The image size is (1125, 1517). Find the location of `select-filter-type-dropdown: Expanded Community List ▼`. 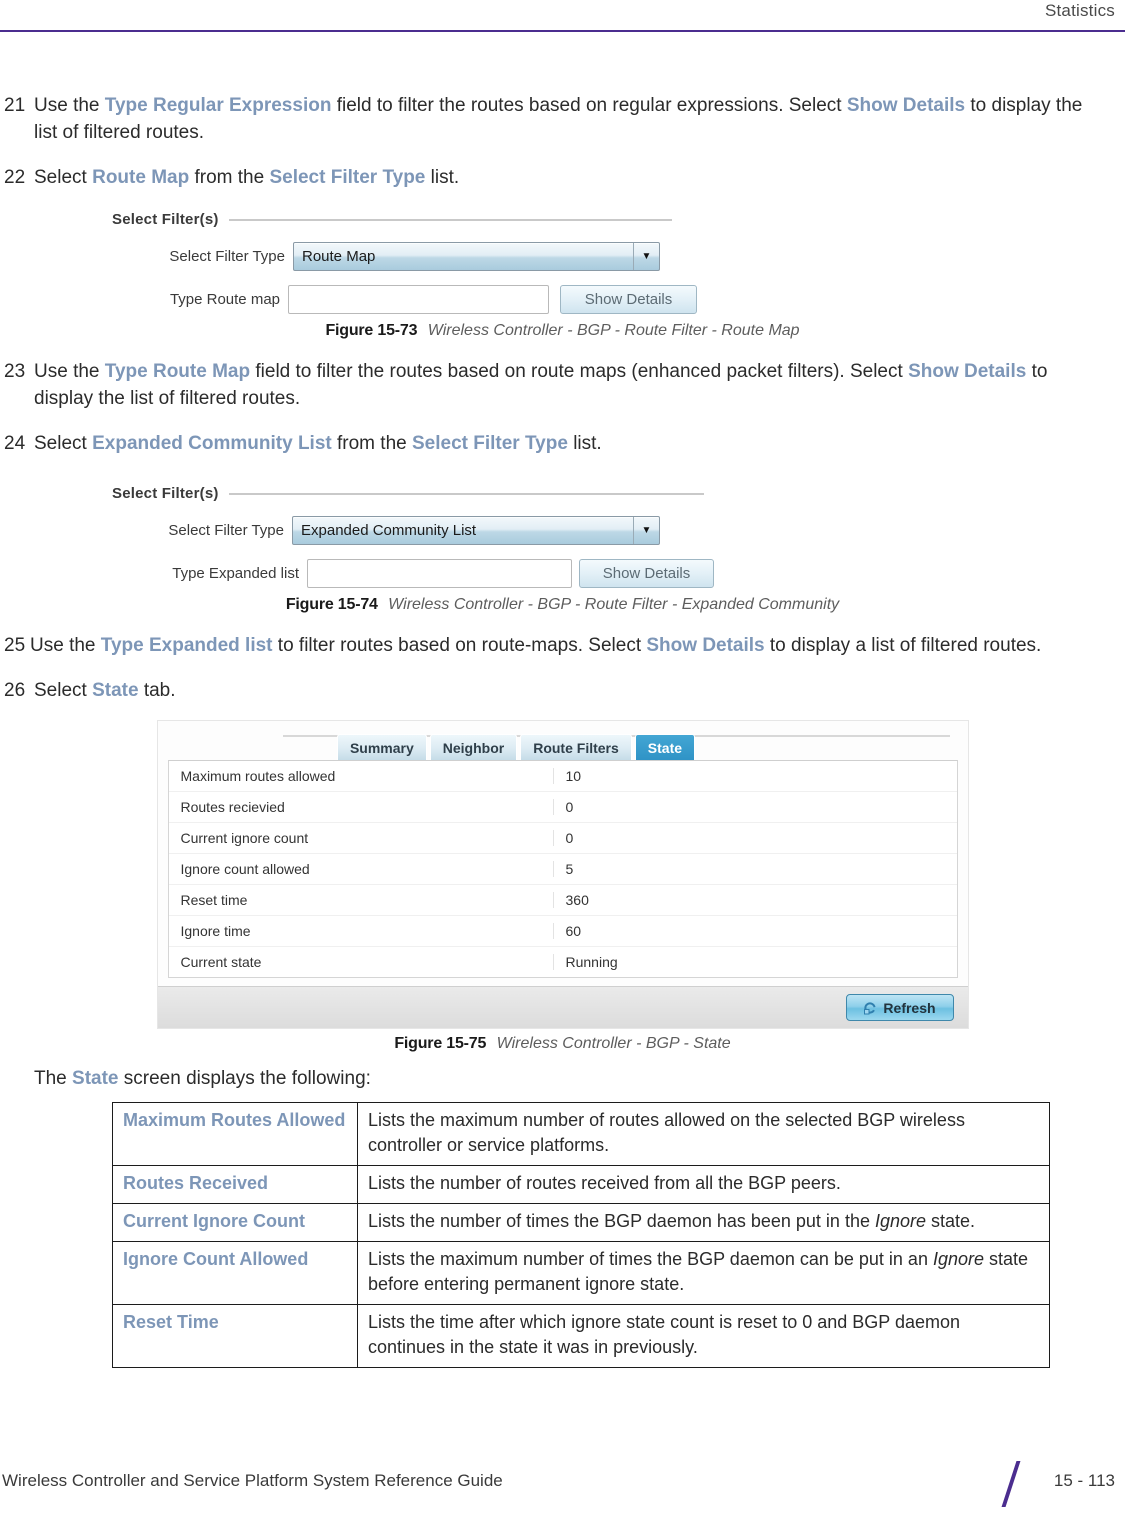

select-filter-type-dropdown: Expanded Community List ▼ is located at coordinates (476, 530).